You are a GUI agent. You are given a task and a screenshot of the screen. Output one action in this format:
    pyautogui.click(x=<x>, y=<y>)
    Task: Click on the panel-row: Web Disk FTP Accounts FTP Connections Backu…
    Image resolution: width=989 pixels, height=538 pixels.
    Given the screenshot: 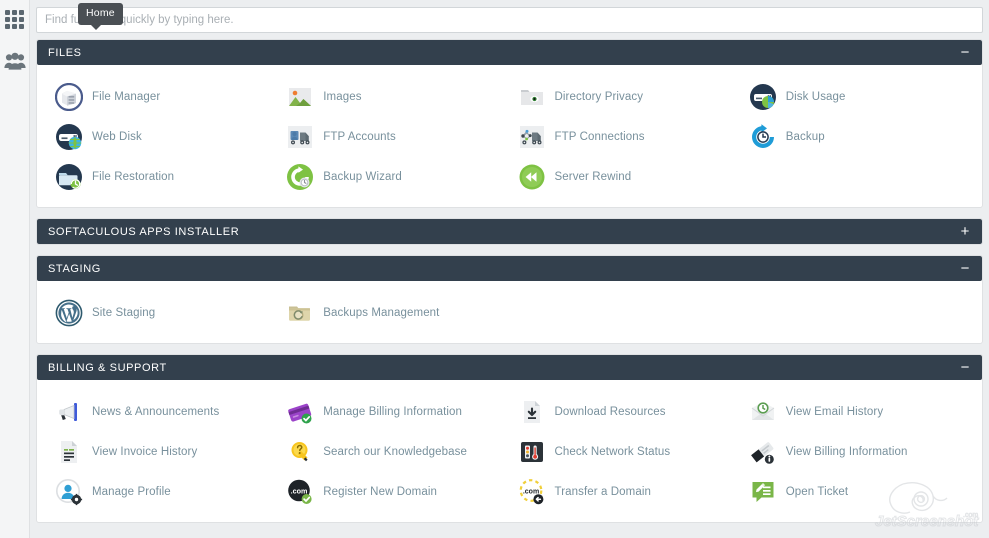 What is the action you would take?
    pyautogui.click(x=509, y=137)
    